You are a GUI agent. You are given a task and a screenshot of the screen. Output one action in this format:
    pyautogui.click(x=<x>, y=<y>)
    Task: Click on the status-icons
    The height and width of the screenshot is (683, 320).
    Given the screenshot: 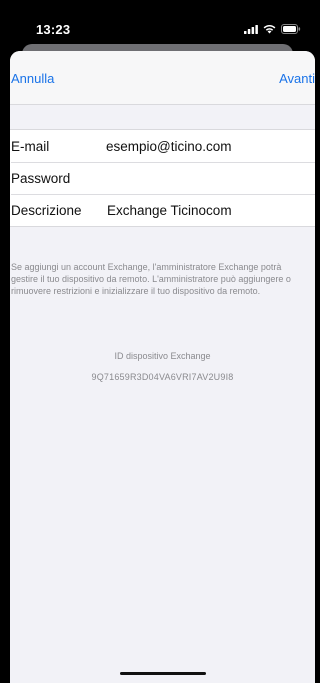 What is the action you would take?
    pyautogui.click(x=272, y=29)
    